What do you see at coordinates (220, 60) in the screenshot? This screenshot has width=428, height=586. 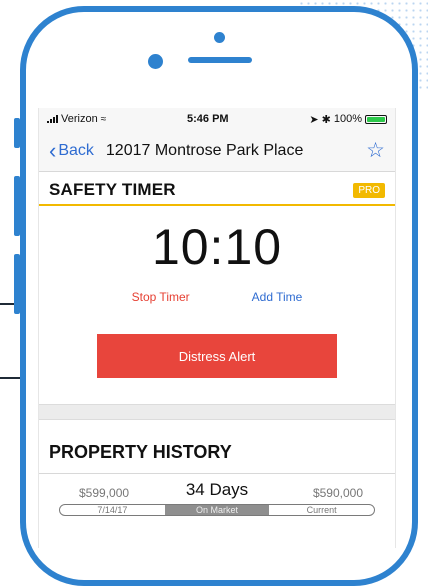 I see `earpiece-speaker` at bounding box center [220, 60].